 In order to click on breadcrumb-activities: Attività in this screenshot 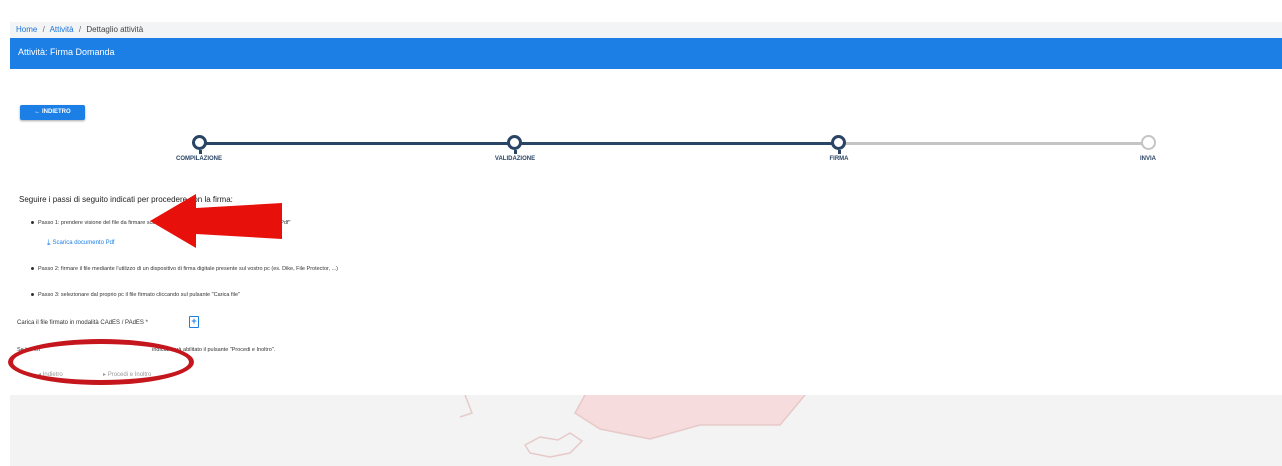, I will do `click(62, 29)`.